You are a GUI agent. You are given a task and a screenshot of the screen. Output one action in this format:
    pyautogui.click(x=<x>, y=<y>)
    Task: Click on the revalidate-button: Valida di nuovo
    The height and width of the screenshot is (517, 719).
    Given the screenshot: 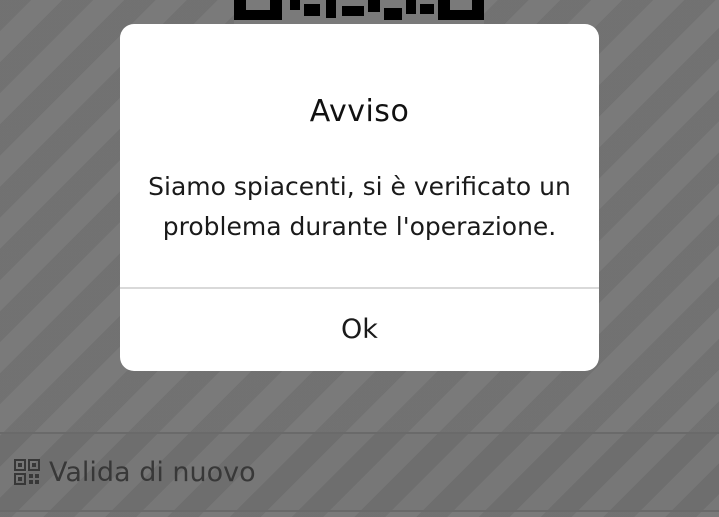 What is the action you would take?
    pyautogui.click(x=135, y=472)
    